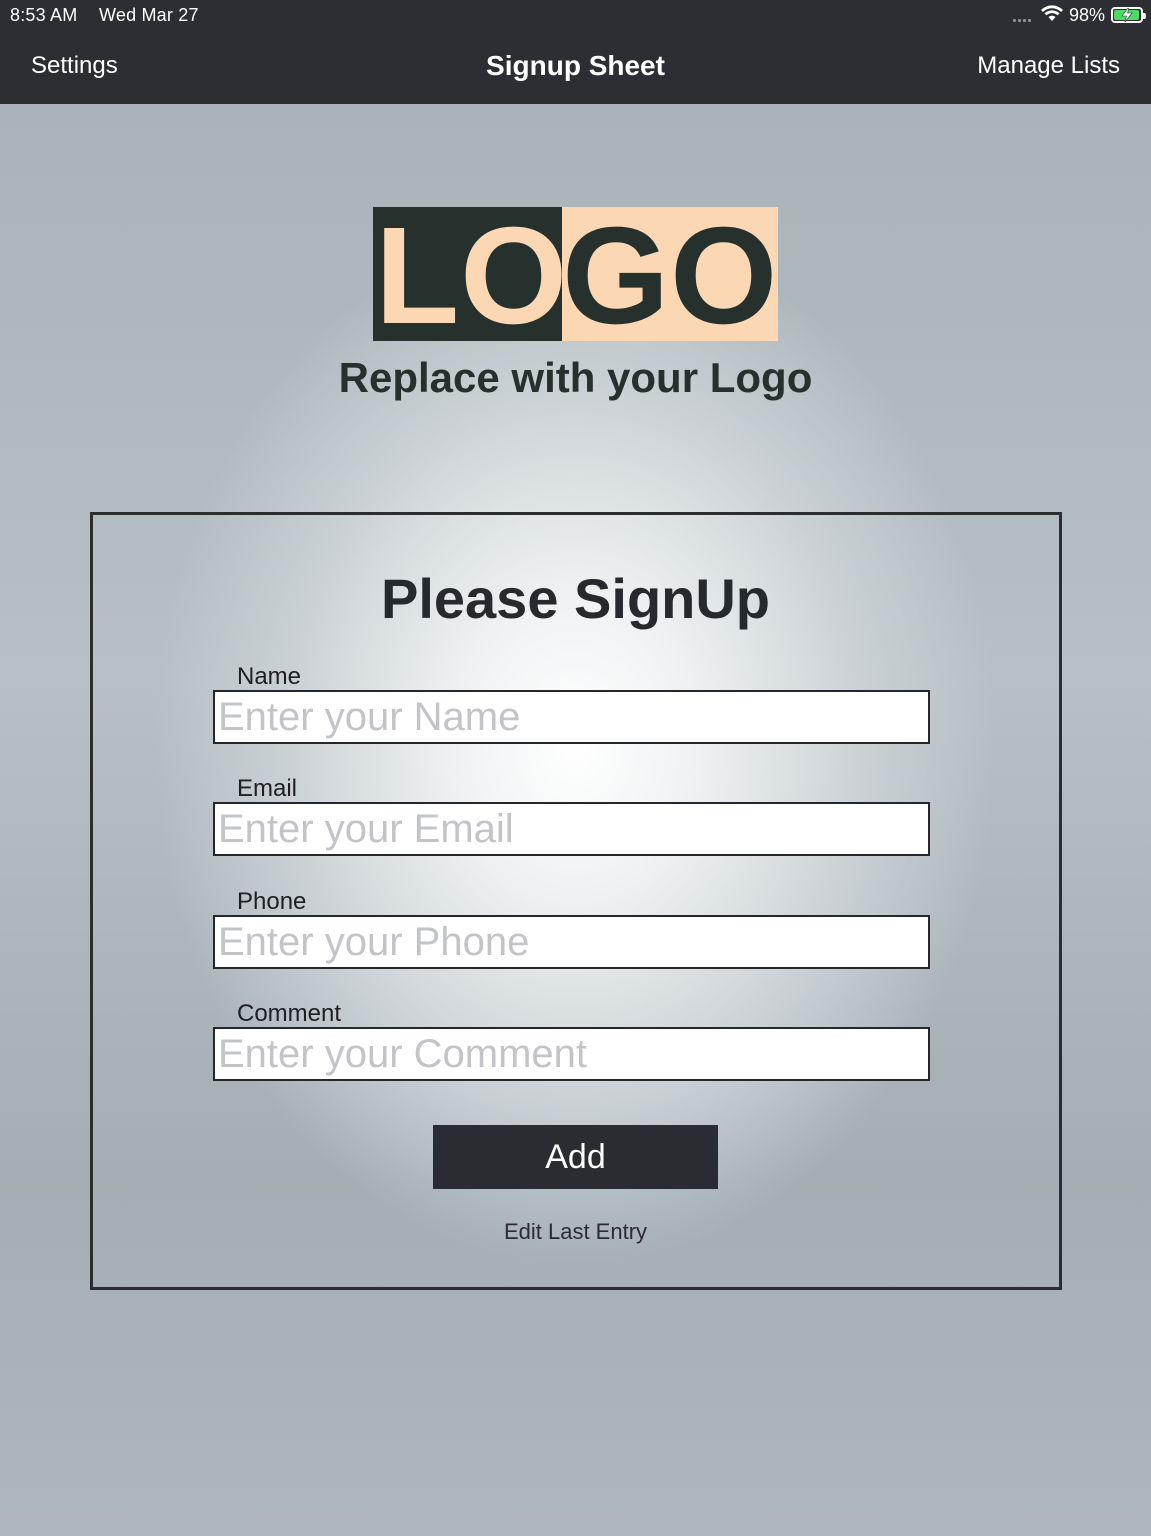  I want to click on email-input, so click(571, 829).